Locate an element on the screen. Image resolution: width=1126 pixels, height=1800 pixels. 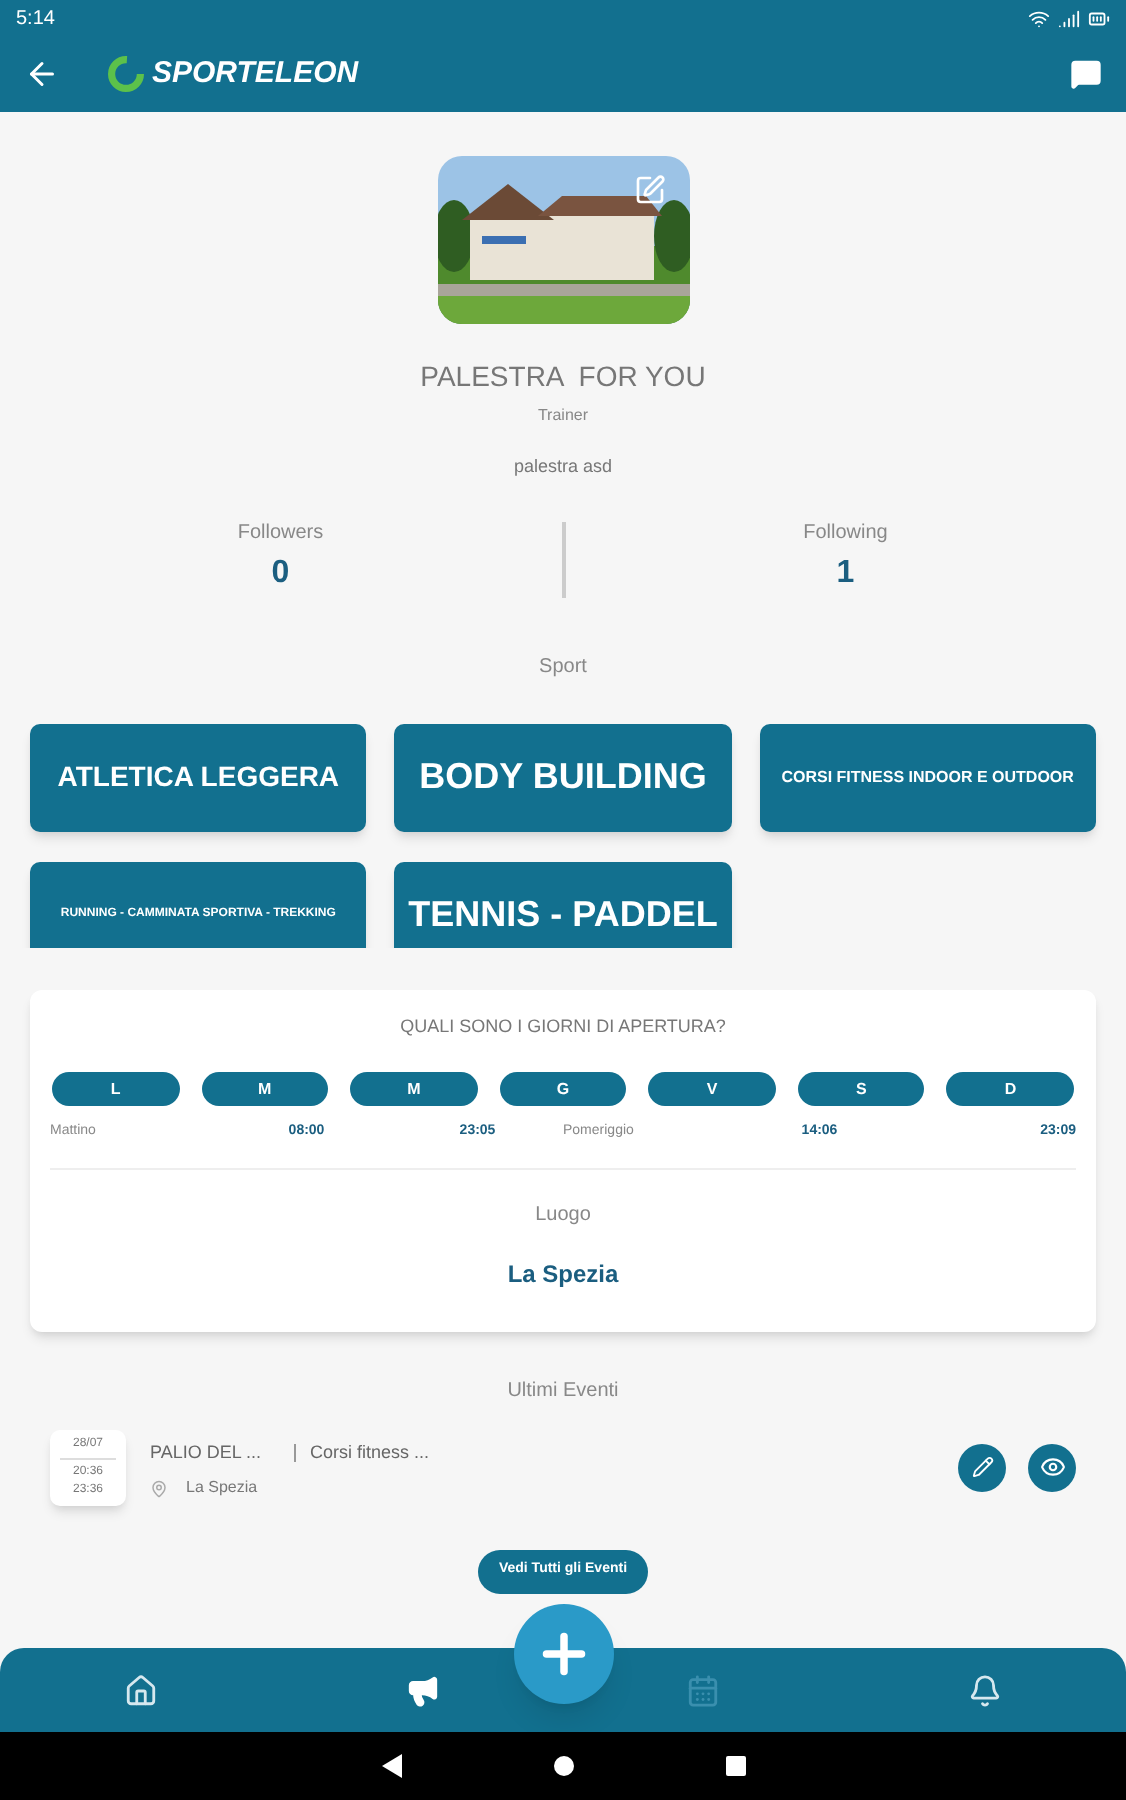
signal-icon is located at coordinates (1069, 18).